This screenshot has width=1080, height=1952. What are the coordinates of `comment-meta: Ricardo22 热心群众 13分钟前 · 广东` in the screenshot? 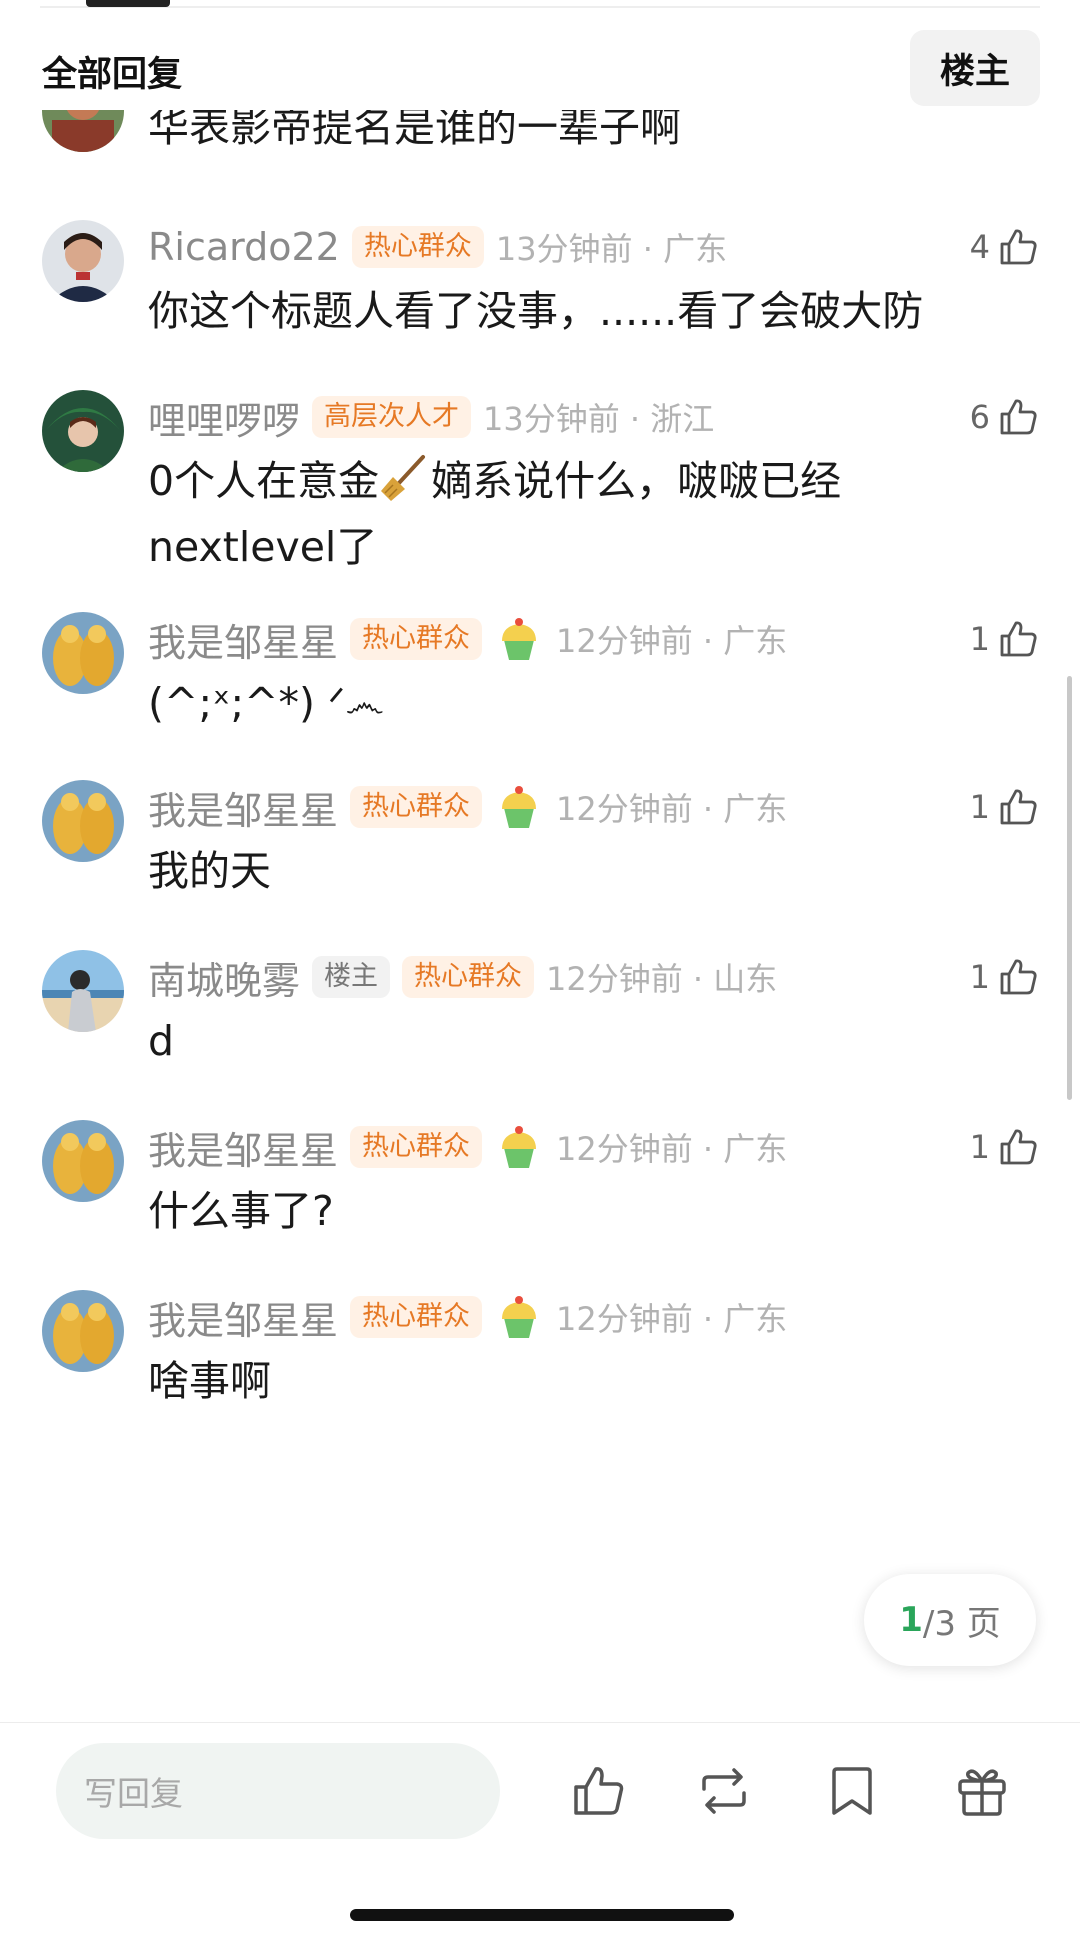 It's located at (437, 247).